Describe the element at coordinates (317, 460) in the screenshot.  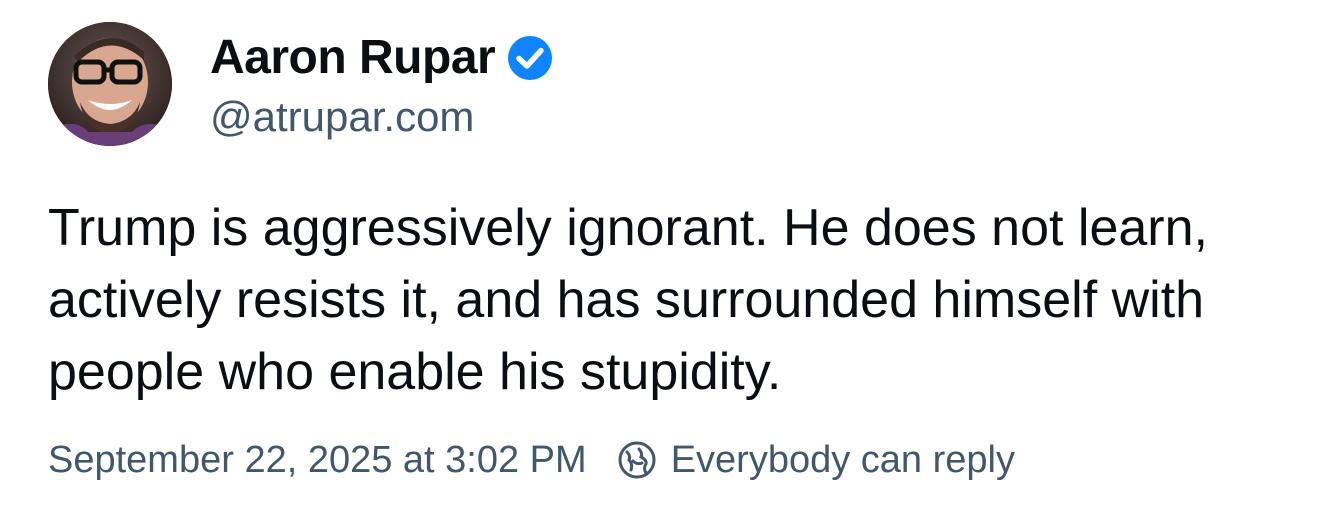
I see `post-timestamp: September 22, 2025 at 3:02 PM` at that location.